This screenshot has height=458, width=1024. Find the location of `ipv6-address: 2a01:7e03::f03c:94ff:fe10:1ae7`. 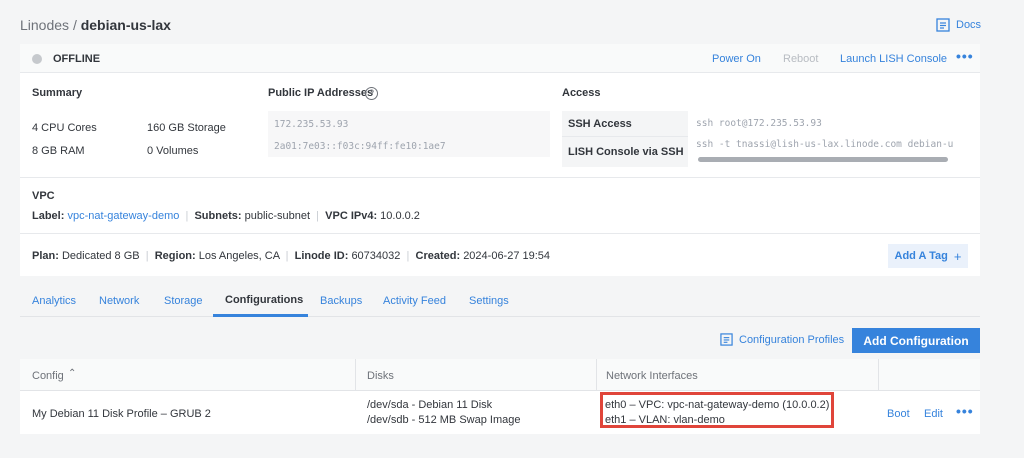

ipv6-address: 2a01:7e03::f03c:94ff:fe10:1ae7 is located at coordinates (360, 146).